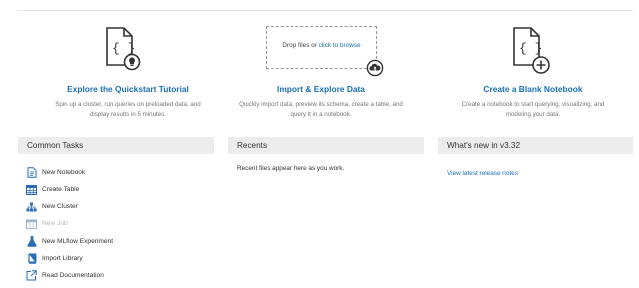  What do you see at coordinates (73, 275) in the screenshot?
I see `task-label: Read Documentation` at bounding box center [73, 275].